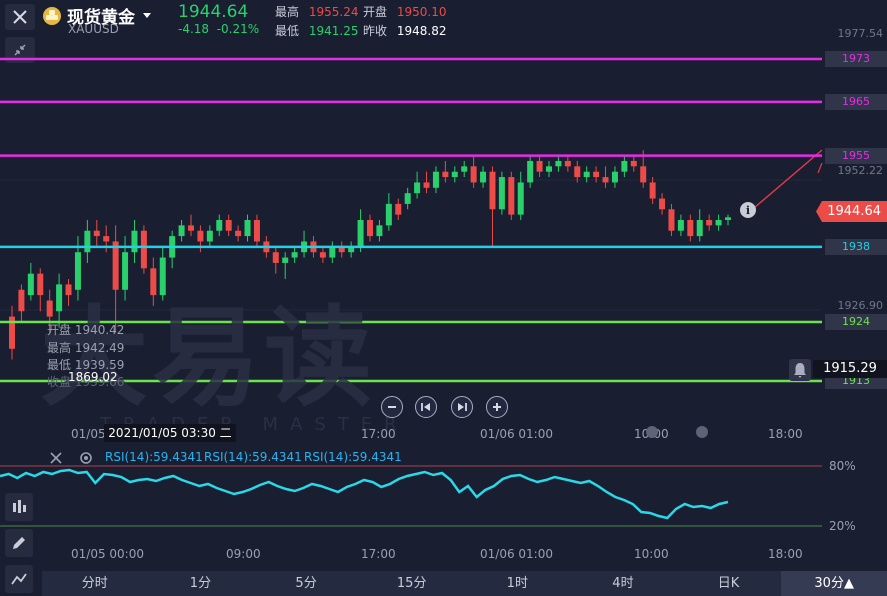 The width and height of the screenshot is (887, 596). I want to click on rsi-line, so click(364, 494).